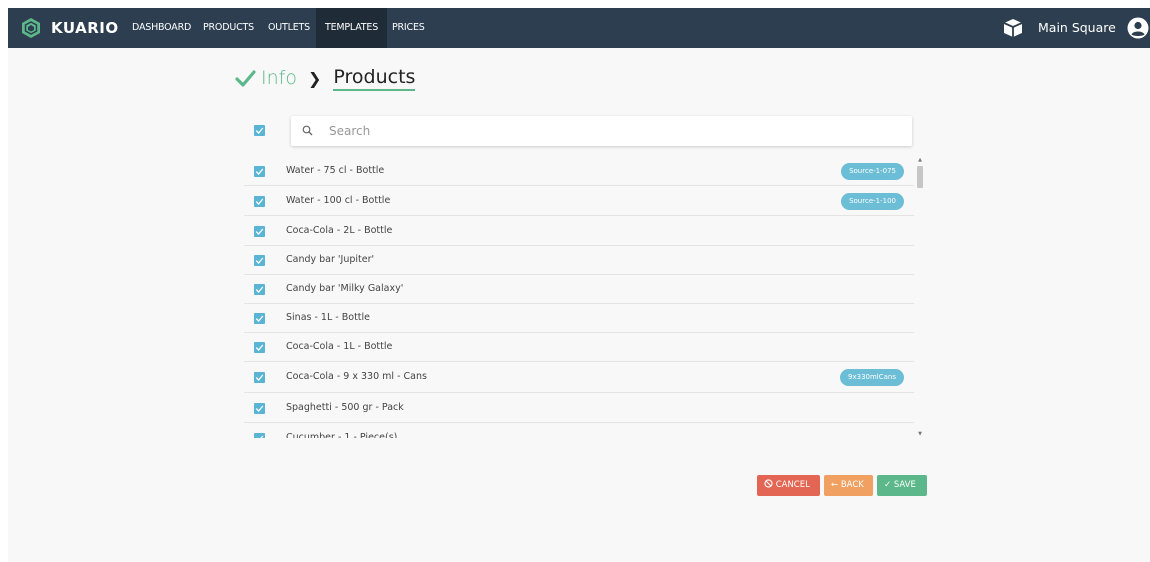 The height and width of the screenshot is (562, 1150). Describe the element at coordinates (579, 231) in the screenshot. I see `list-item: Coca-Cola - 2L - Bottle` at that location.